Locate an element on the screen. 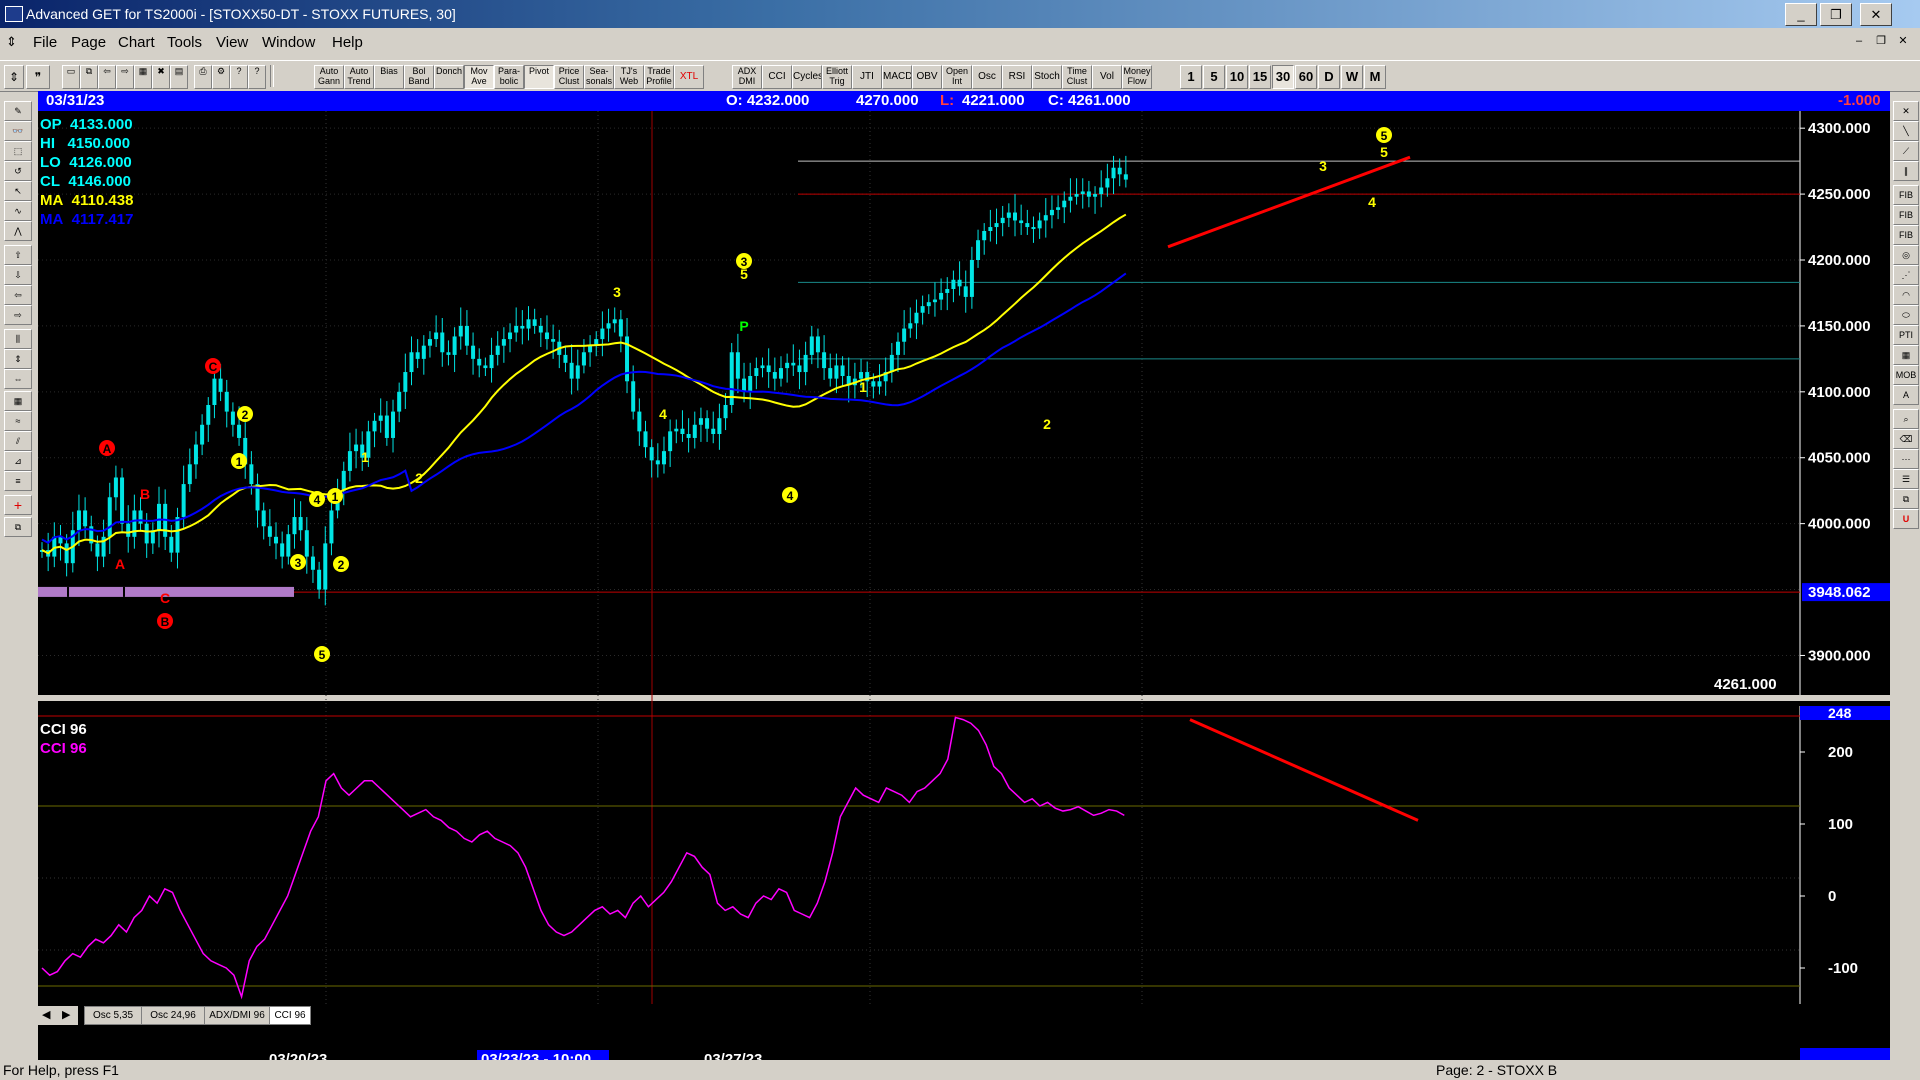 The image size is (1920, 1080). indicator-button: Vol is located at coordinates (1107, 77).